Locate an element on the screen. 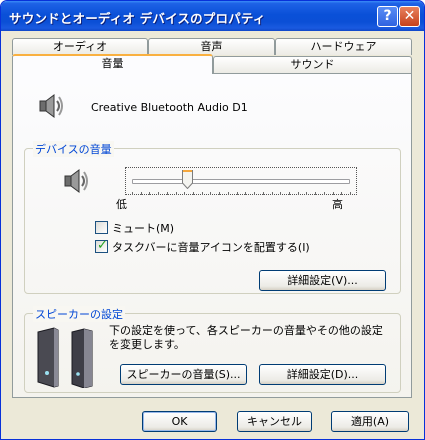 Image resolution: width=425 pixels, height=440 pixels. speakers-icon is located at coordinates (65, 357).